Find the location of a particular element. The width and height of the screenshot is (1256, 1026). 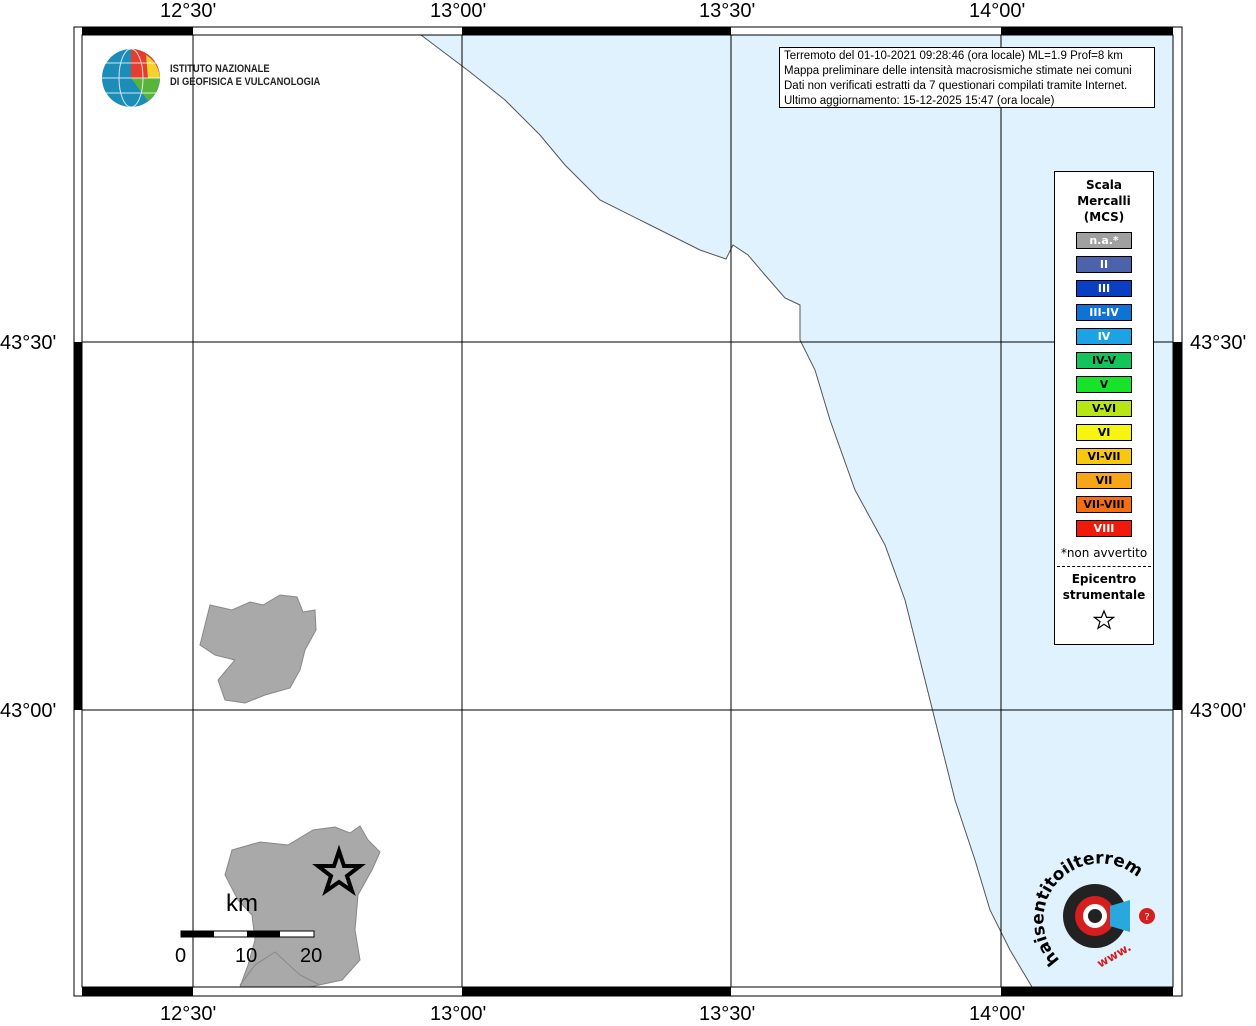

lon-label-bottom-4: 14°00' is located at coordinates (997, 1014).